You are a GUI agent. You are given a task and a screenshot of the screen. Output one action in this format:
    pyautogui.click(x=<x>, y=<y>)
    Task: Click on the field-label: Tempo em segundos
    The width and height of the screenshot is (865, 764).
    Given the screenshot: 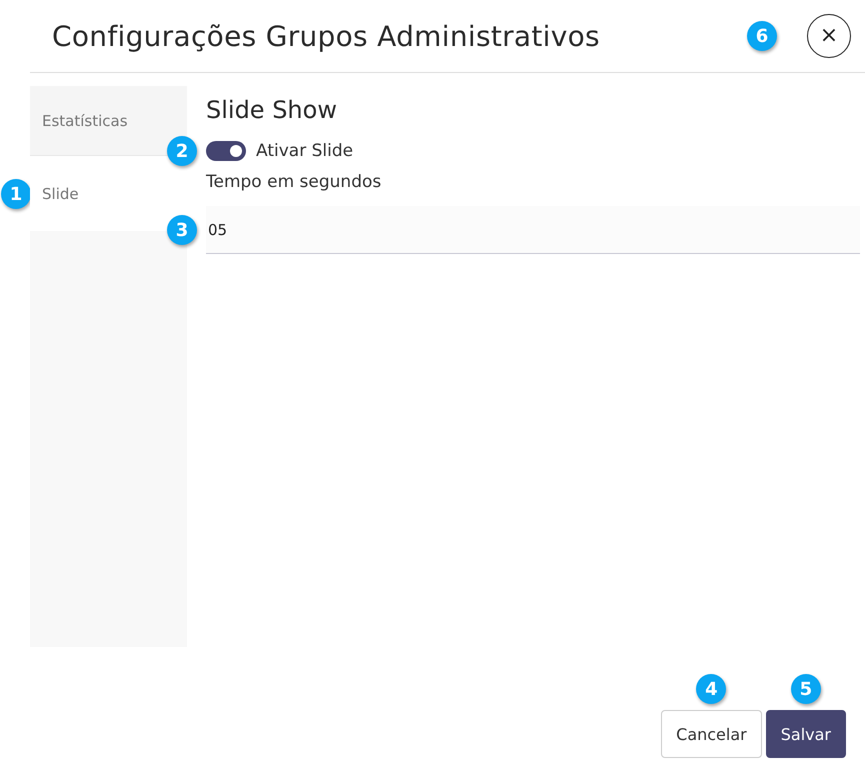 What is the action you would take?
    pyautogui.click(x=294, y=182)
    